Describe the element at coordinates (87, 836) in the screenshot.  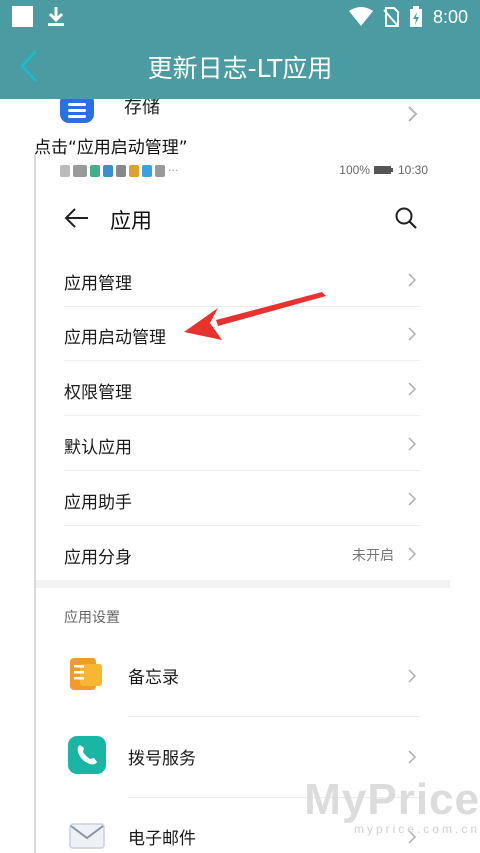
I see `email-icon` at that location.